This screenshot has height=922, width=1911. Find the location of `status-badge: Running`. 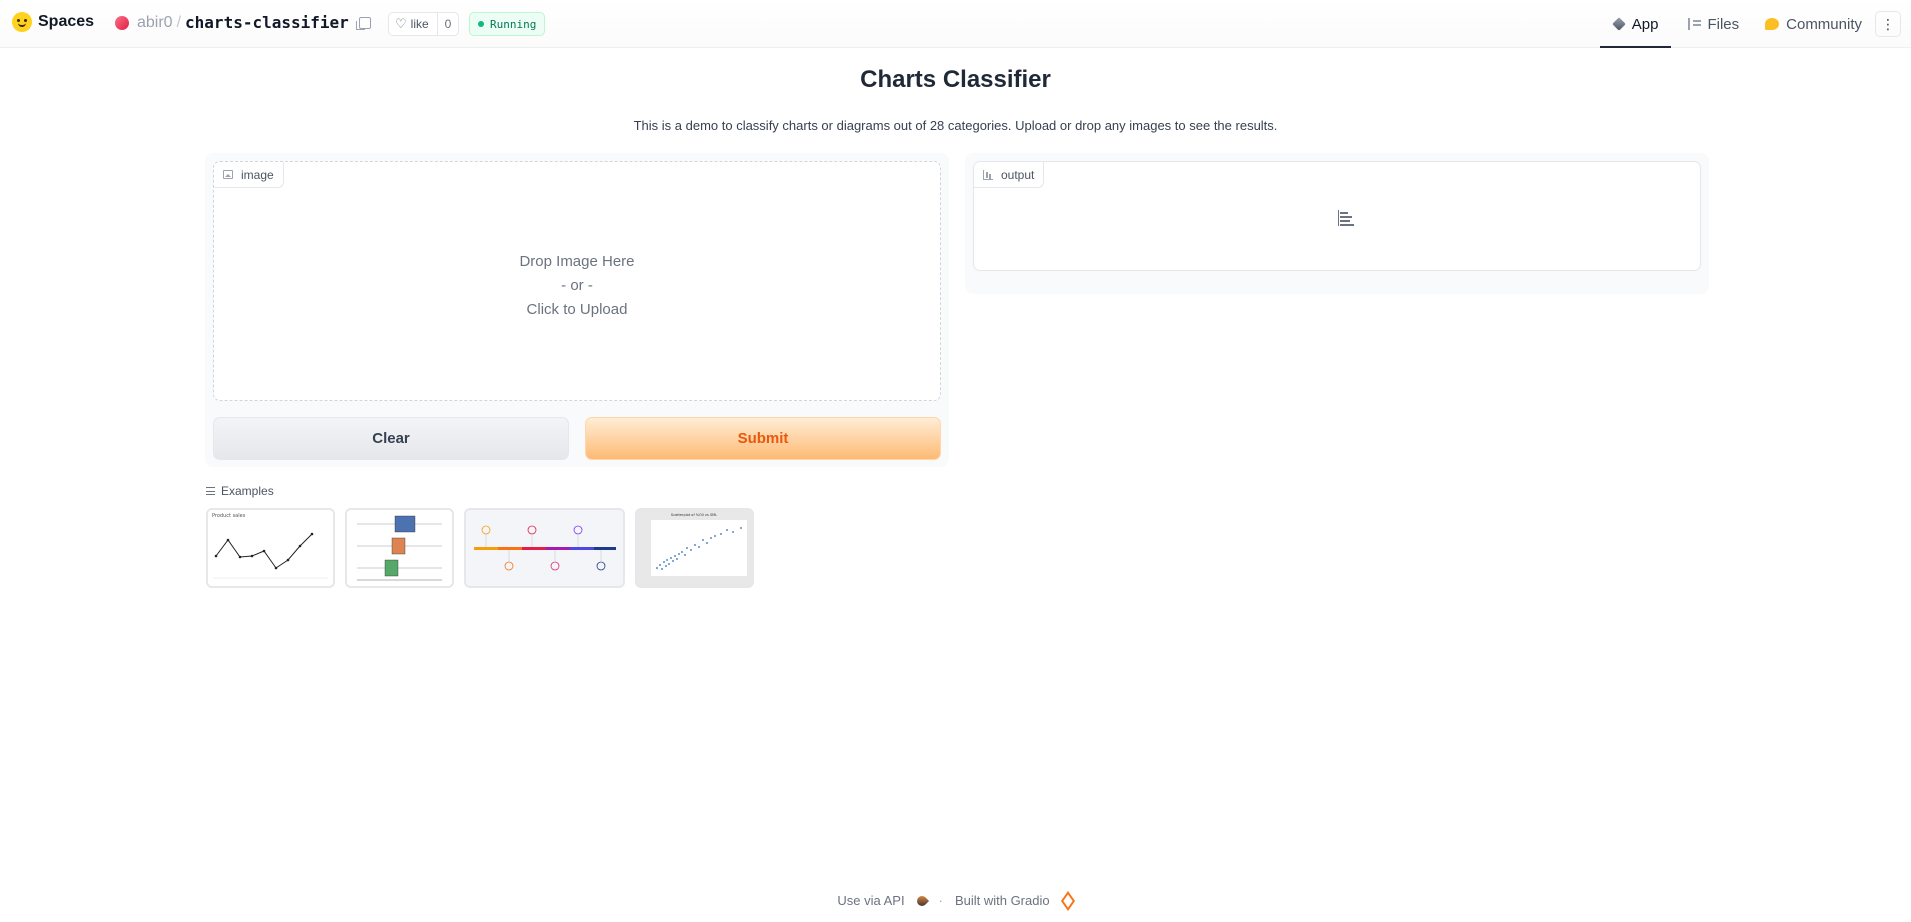

status-badge: Running is located at coordinates (507, 24).